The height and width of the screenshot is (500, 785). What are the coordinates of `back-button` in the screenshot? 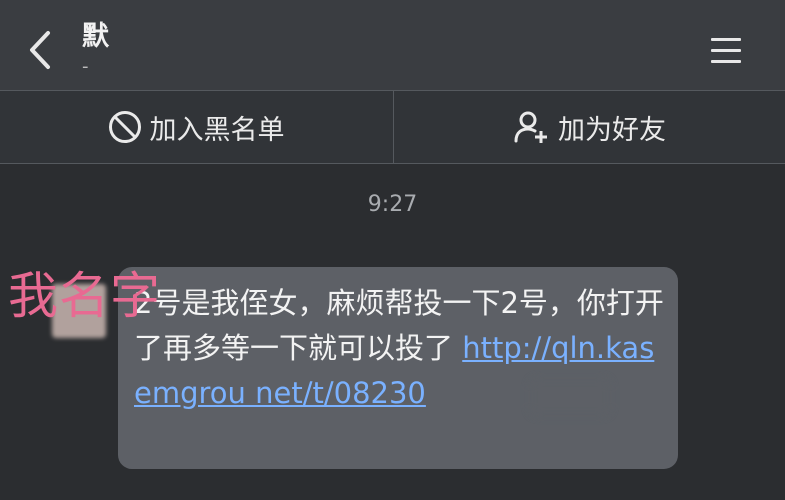 It's located at (40, 50).